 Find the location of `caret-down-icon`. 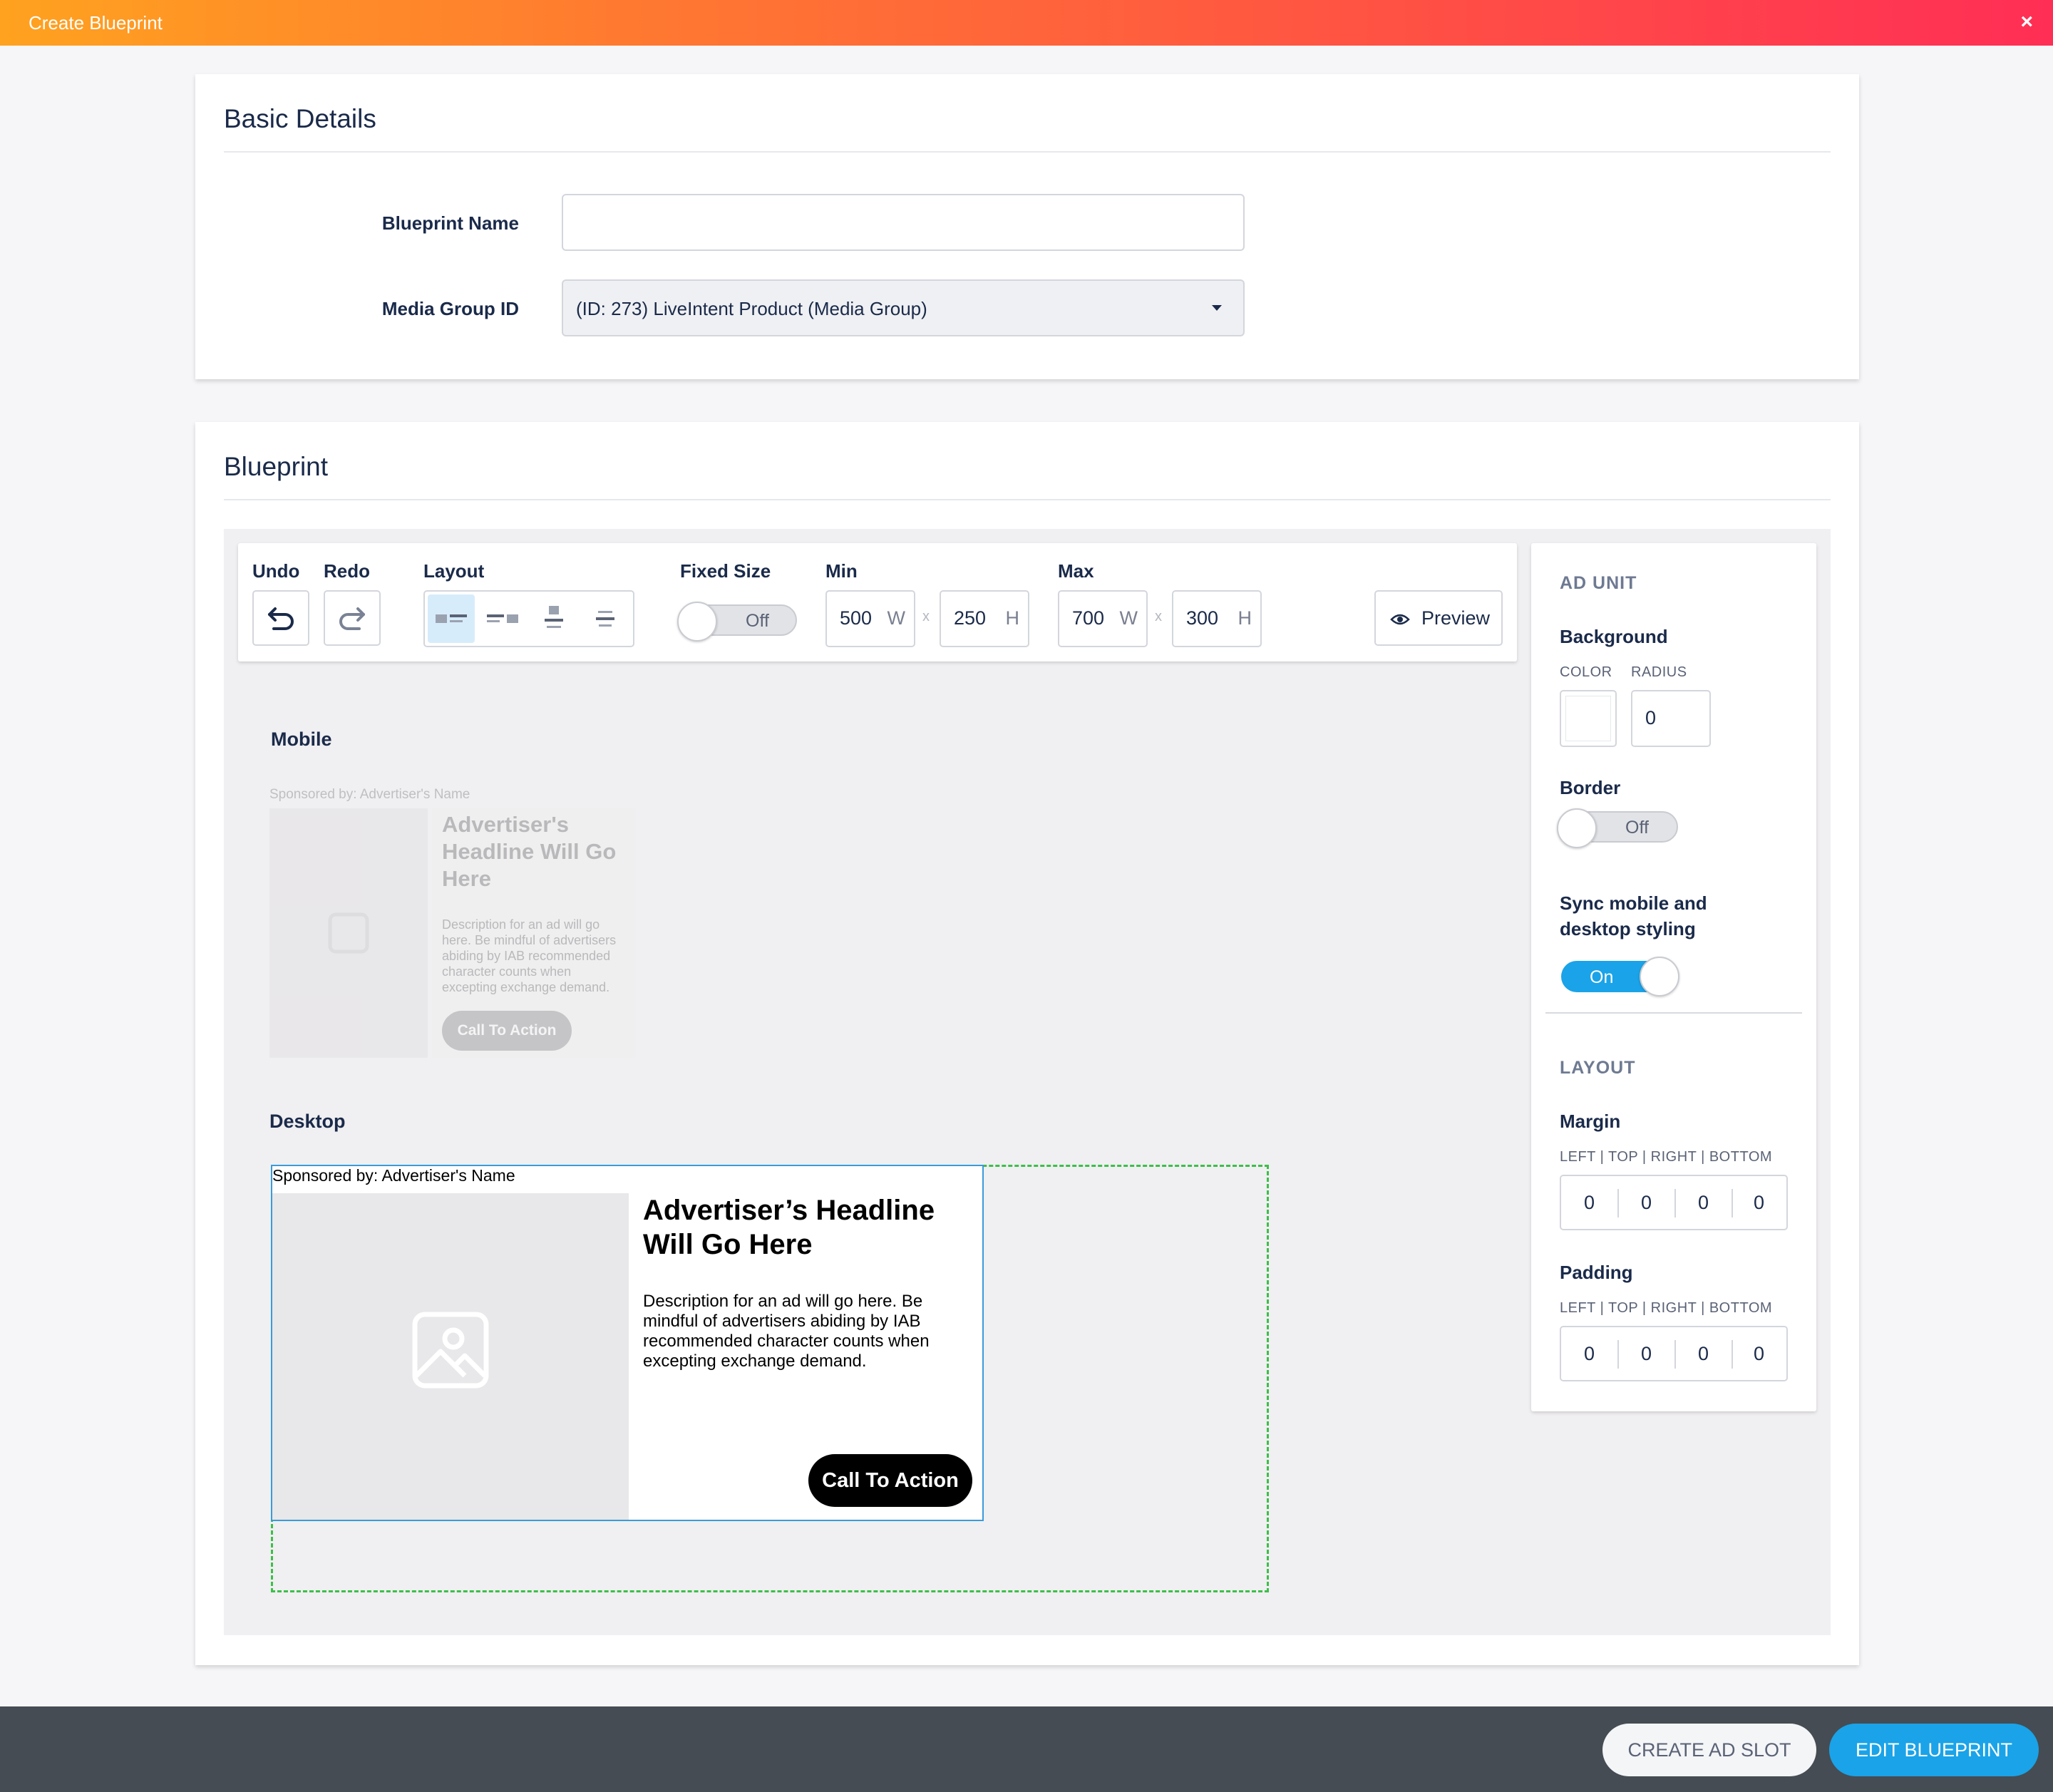

caret-down-icon is located at coordinates (1217, 308).